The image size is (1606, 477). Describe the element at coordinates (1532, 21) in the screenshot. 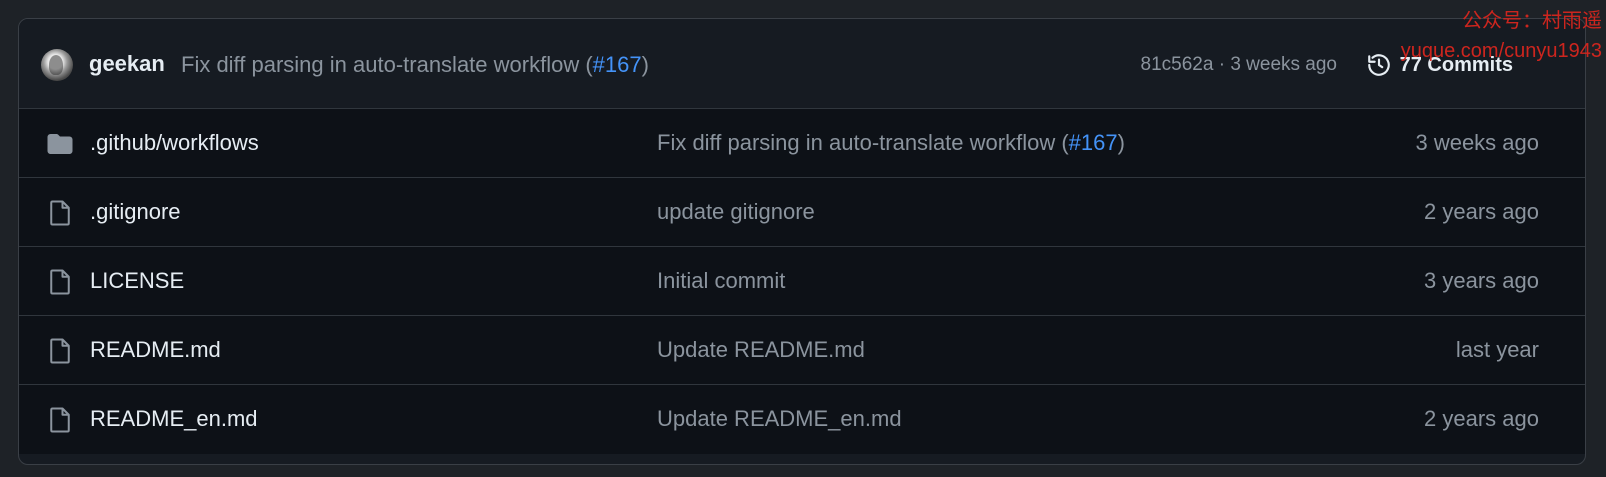

I see `watermark-line-1: 公众号：村雨遥` at that location.